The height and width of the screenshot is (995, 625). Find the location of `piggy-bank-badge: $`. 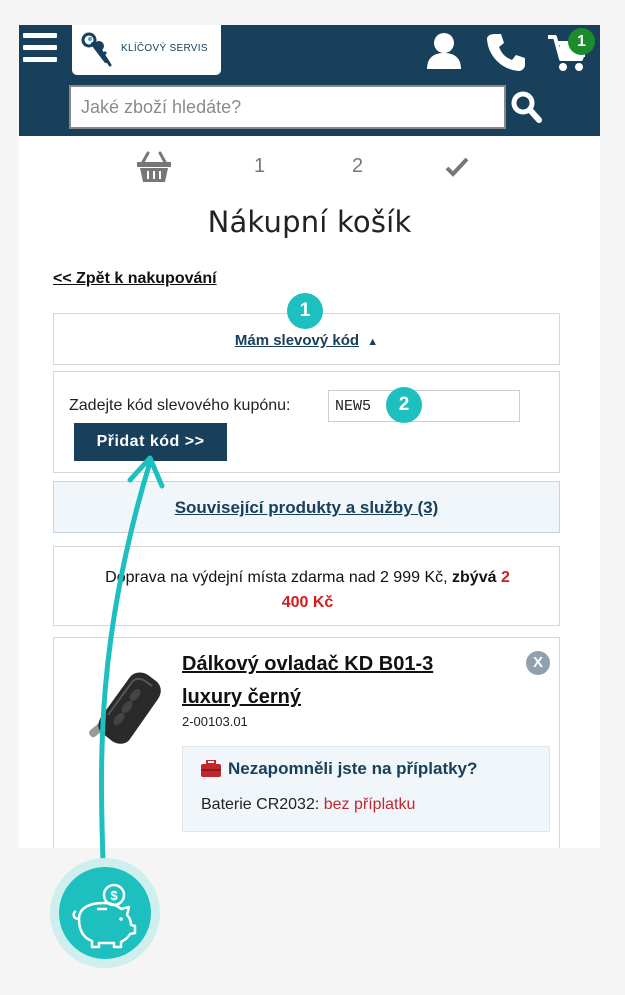

piggy-bank-badge: $ is located at coordinates (105, 913).